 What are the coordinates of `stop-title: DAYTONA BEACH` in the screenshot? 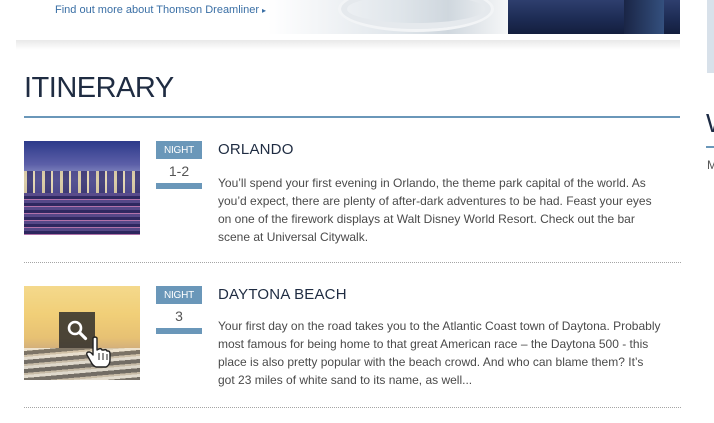 It's located at (282, 294).